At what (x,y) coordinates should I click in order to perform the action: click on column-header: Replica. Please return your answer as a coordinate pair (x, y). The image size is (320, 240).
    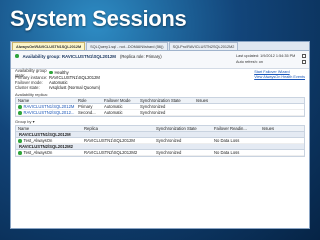
    Looking at the image, I should click on (118, 128).